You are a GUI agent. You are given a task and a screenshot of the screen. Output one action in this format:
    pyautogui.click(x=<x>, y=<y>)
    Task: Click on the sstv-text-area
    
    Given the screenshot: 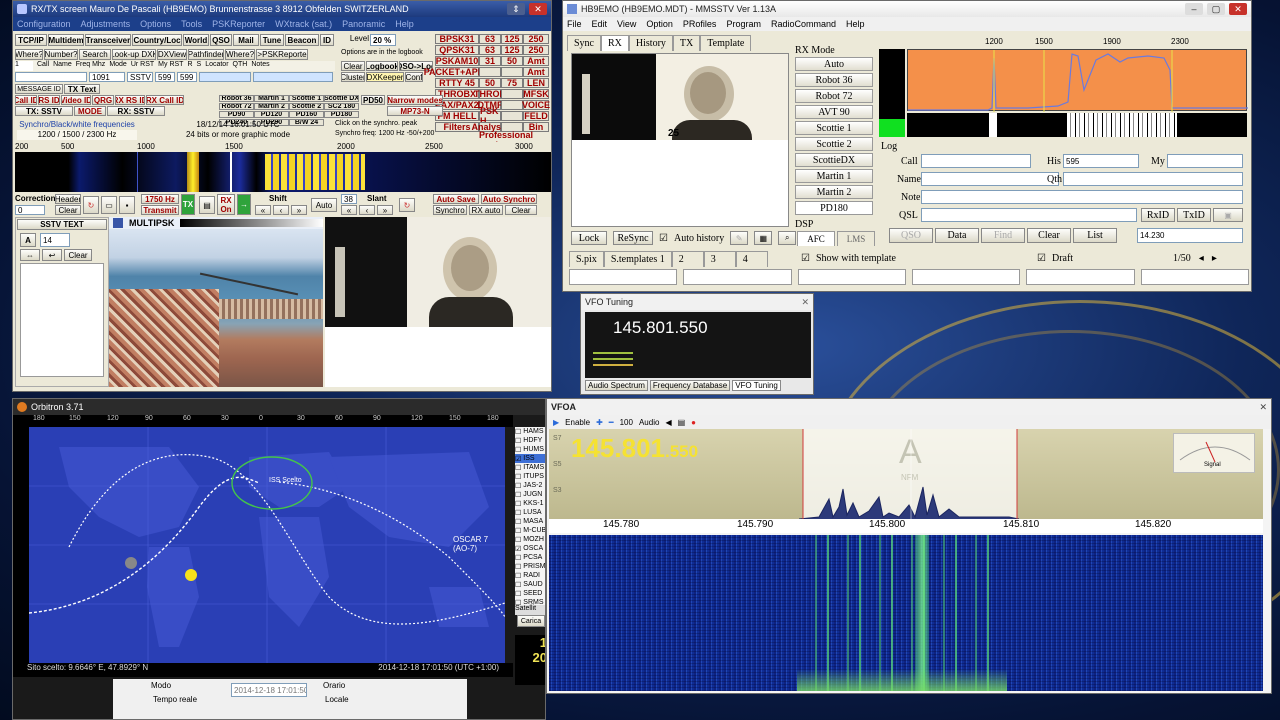 What is the action you would take?
    pyautogui.click(x=62, y=320)
    